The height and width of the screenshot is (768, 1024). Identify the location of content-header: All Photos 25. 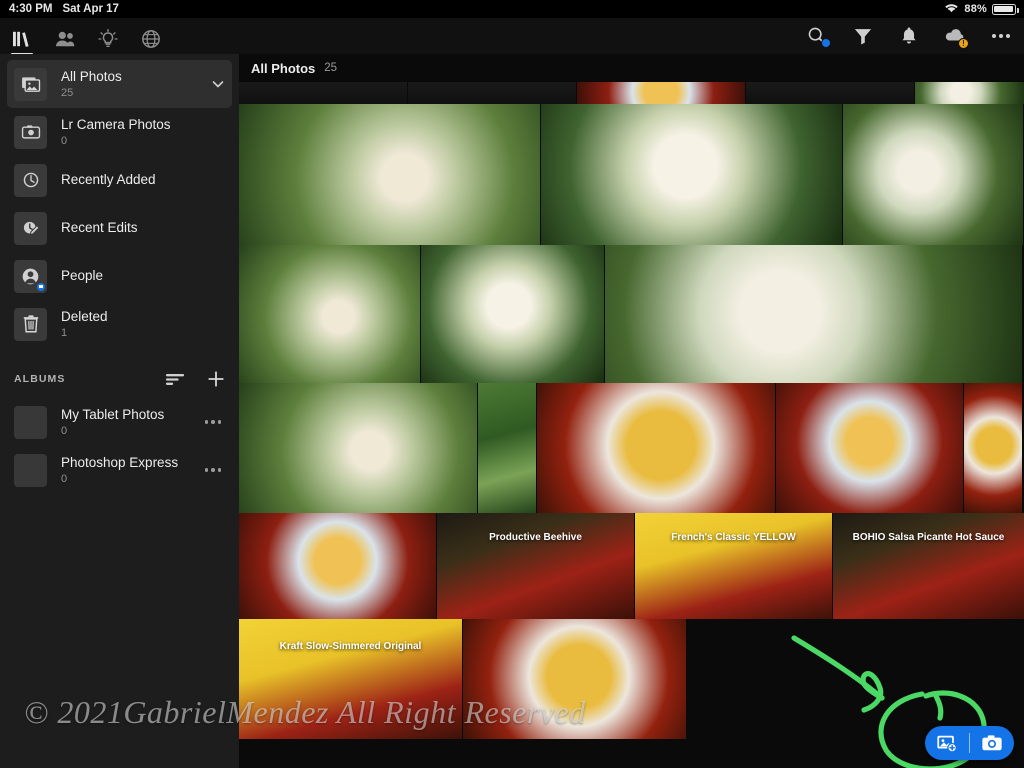
(631, 68).